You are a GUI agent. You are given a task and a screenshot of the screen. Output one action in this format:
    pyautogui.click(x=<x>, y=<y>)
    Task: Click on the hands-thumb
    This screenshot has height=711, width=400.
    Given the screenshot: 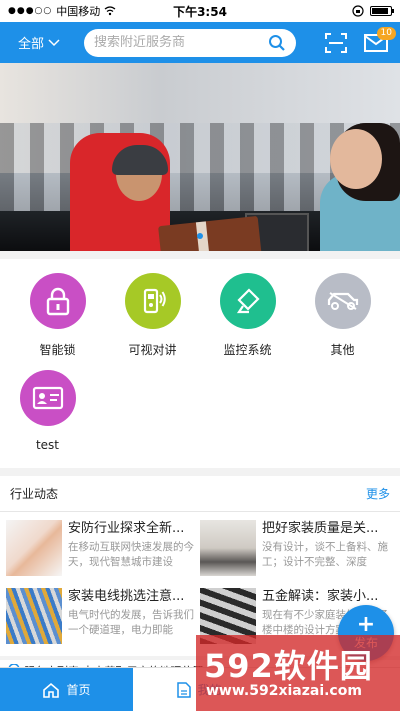 What is the action you would take?
    pyautogui.click(x=34, y=548)
    